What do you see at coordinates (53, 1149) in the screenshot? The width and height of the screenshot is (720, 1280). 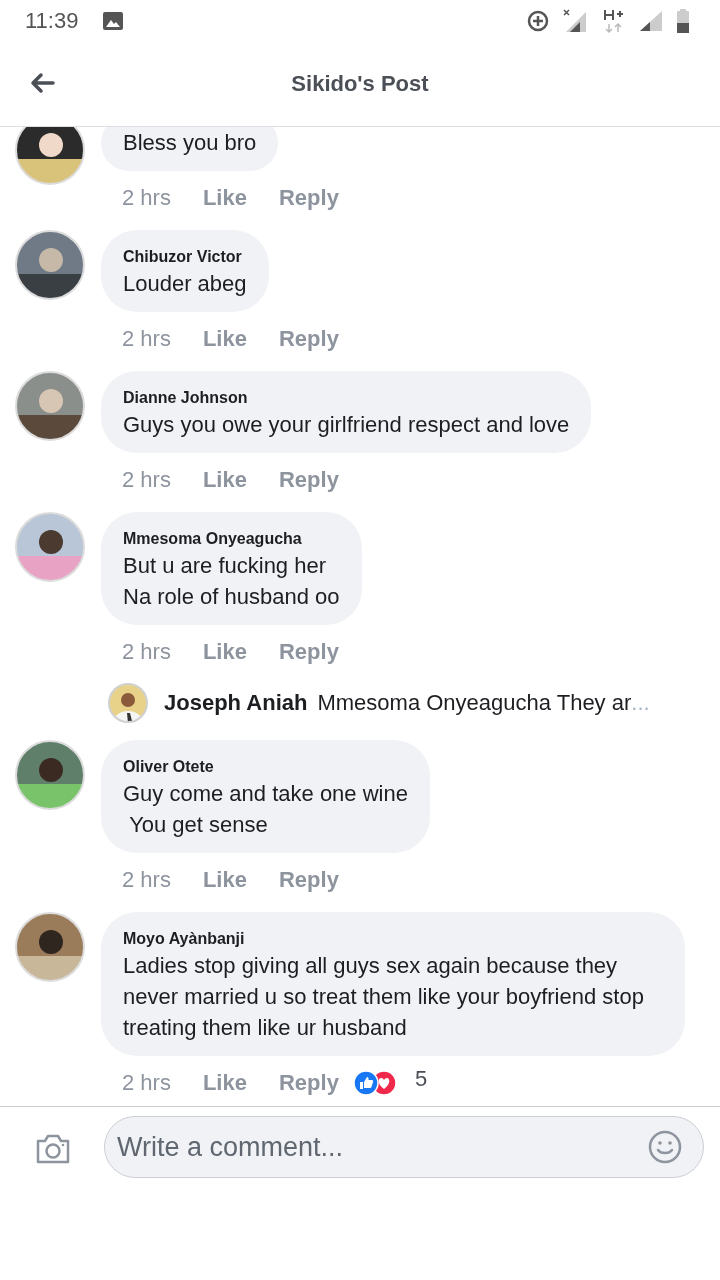 I see `camera-icon` at bounding box center [53, 1149].